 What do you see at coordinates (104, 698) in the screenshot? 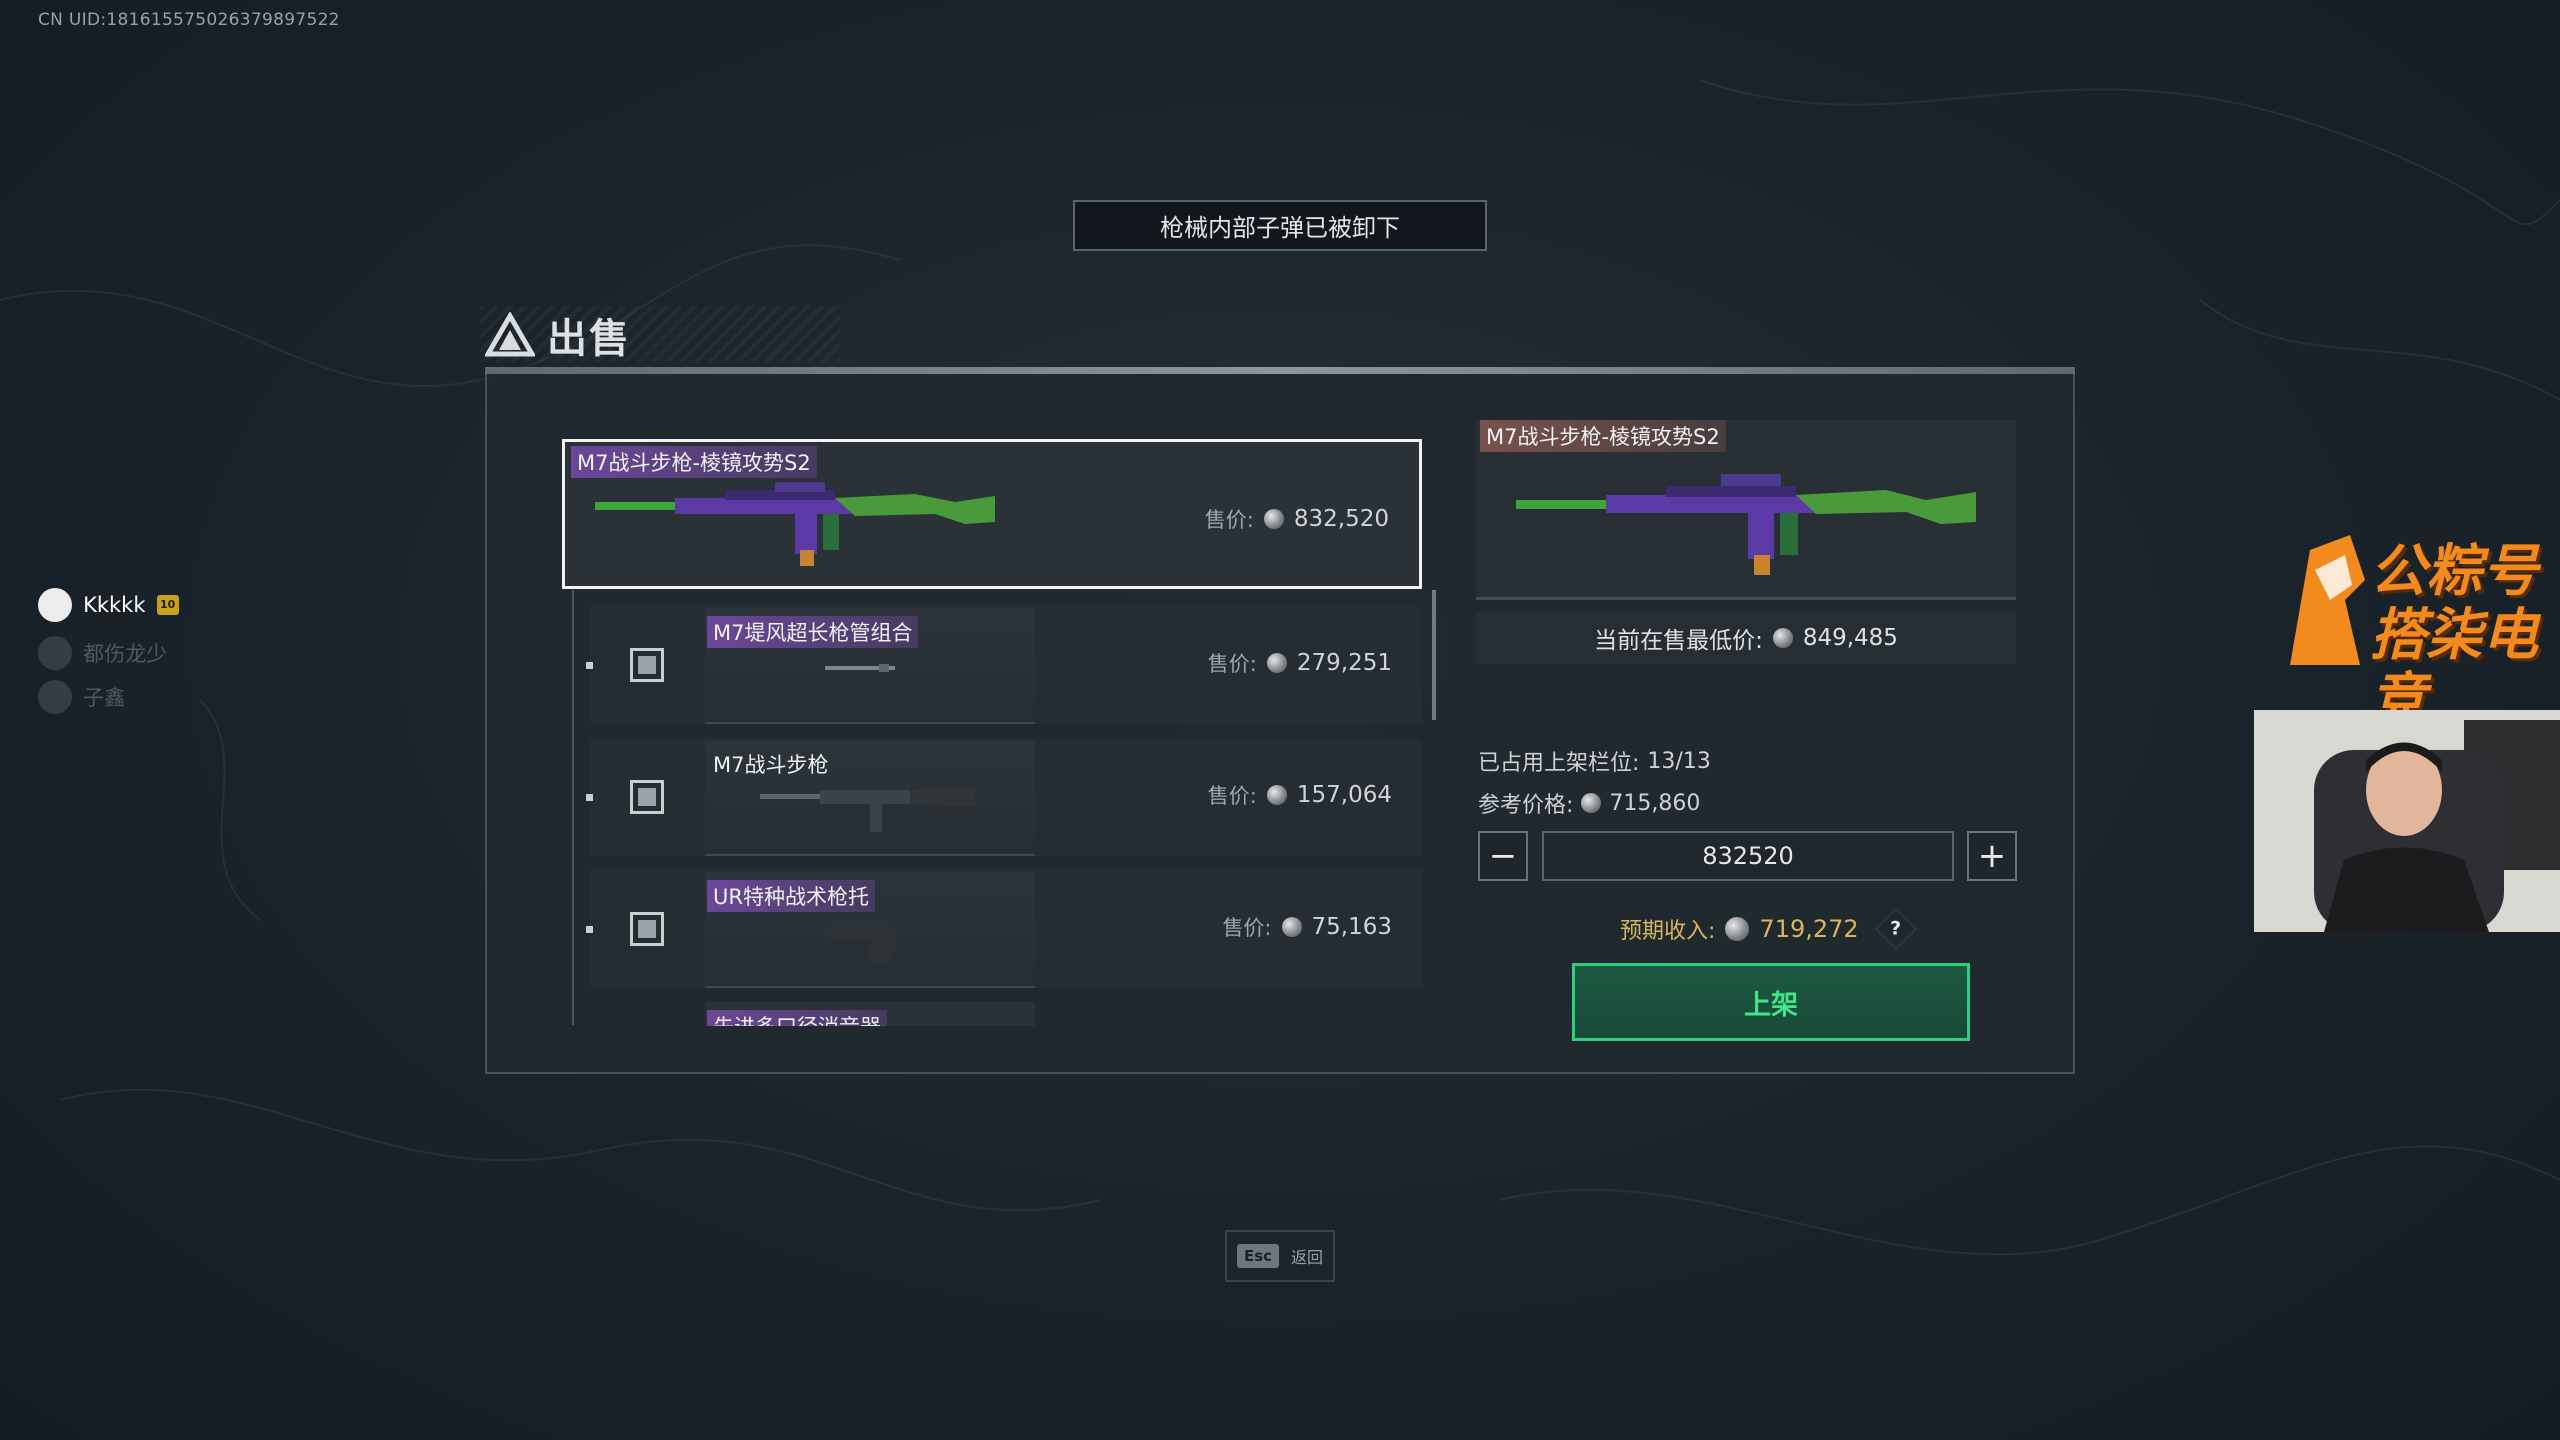
I see `team-member-name: 子鑫` at bounding box center [104, 698].